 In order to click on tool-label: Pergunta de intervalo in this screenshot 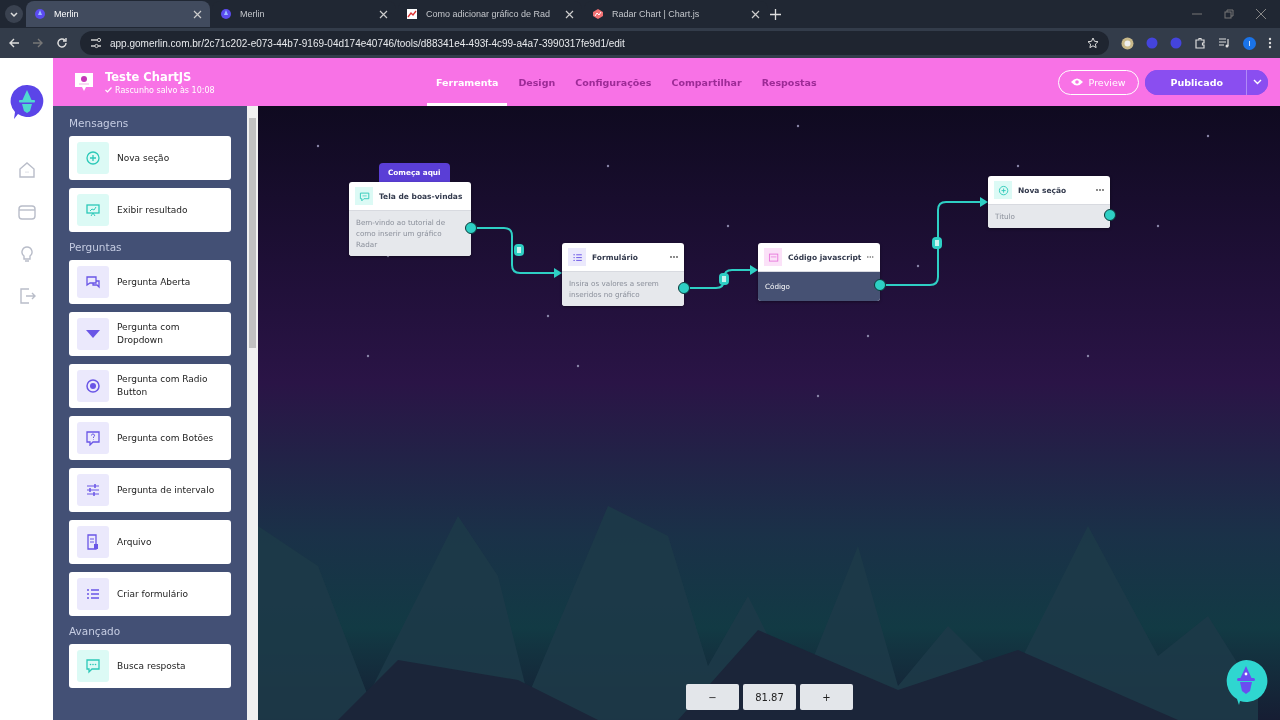, I will do `click(166, 490)`.